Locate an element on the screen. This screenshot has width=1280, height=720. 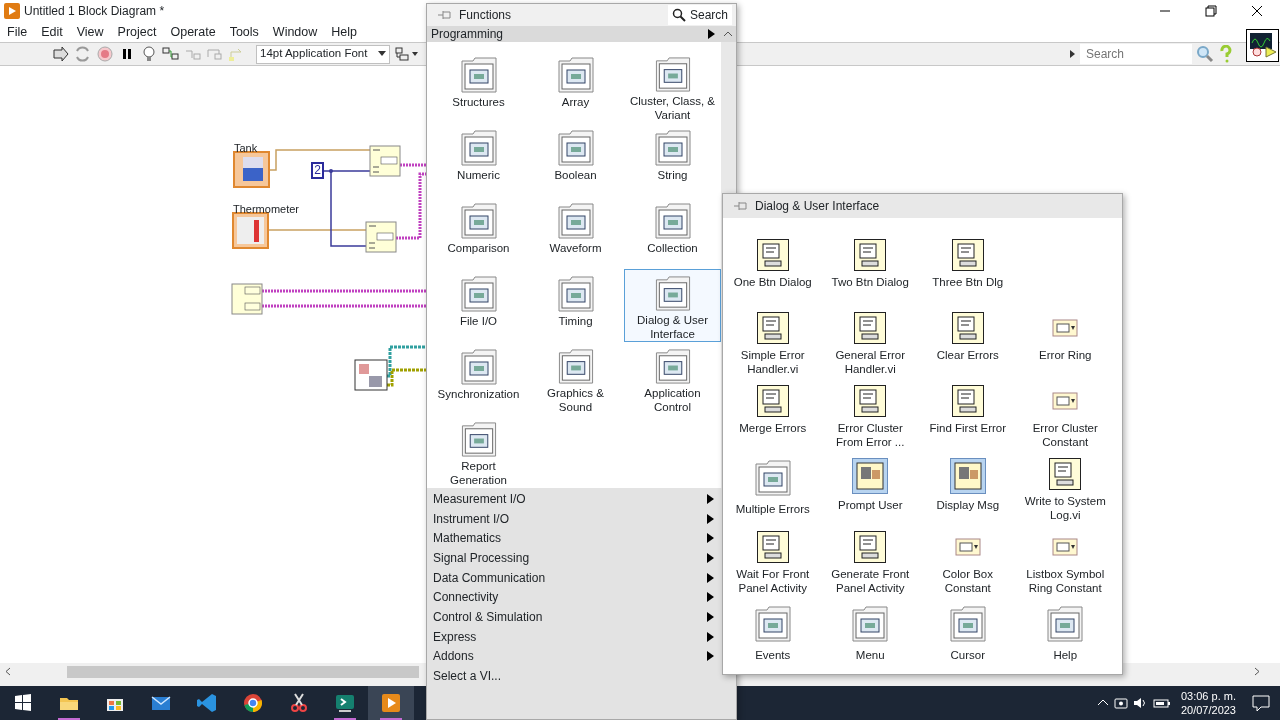
palette-item: One Btn Dialog is located at coordinates (773, 267).